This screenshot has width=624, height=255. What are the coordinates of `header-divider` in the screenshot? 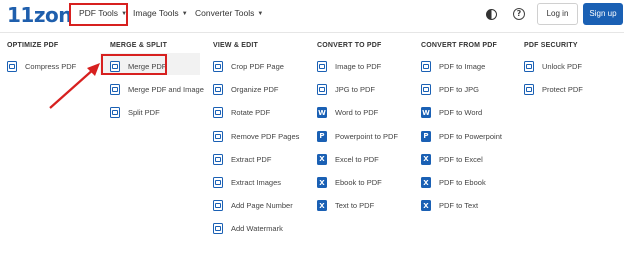 It's located at (312, 32).